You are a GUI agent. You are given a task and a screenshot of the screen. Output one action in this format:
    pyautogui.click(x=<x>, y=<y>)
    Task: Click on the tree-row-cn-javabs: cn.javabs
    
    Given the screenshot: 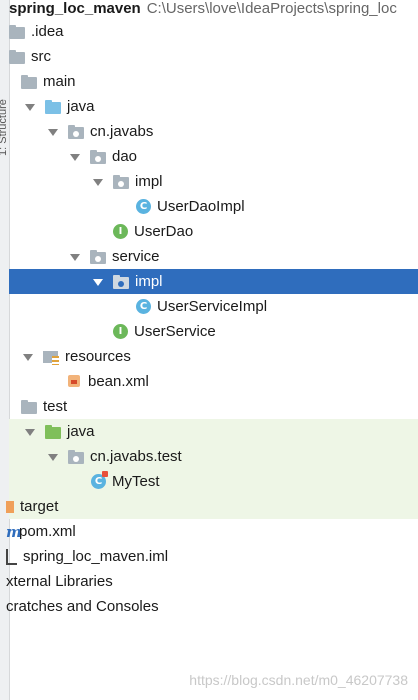 What is the action you would take?
    pyautogui.click(x=213, y=131)
    